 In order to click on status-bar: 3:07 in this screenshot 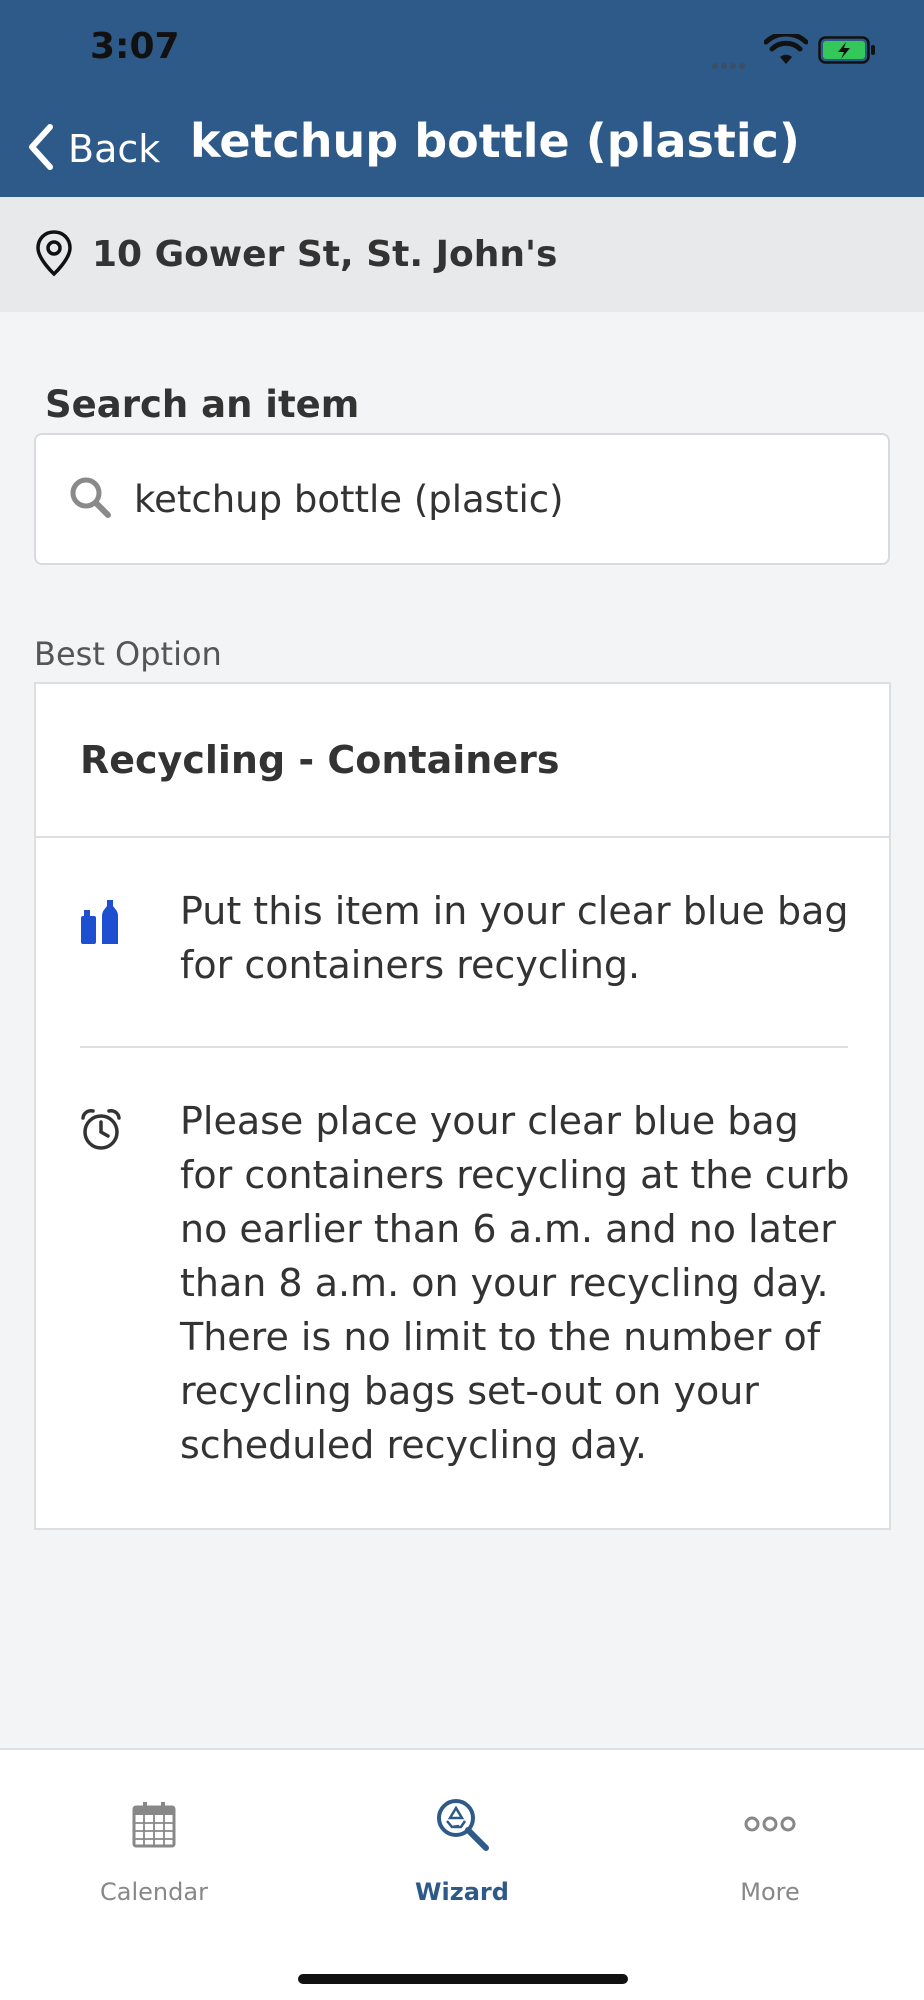, I will do `click(462, 50)`.